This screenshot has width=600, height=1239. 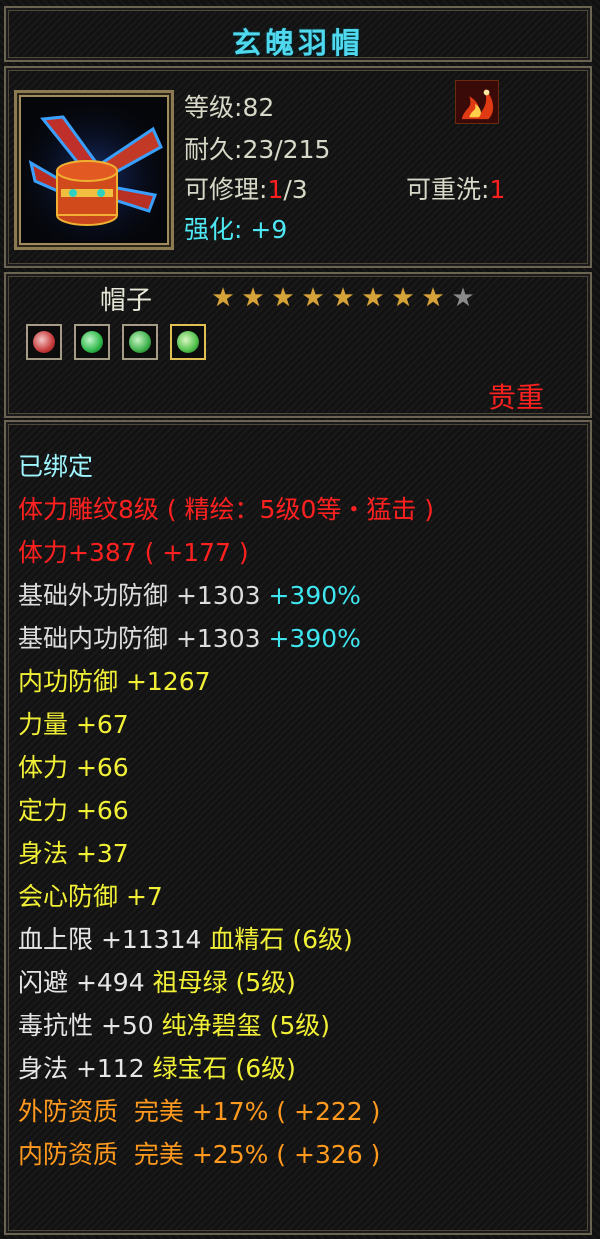 What do you see at coordinates (209, 149) in the screenshot?
I see `durability-label: 耐久` at bounding box center [209, 149].